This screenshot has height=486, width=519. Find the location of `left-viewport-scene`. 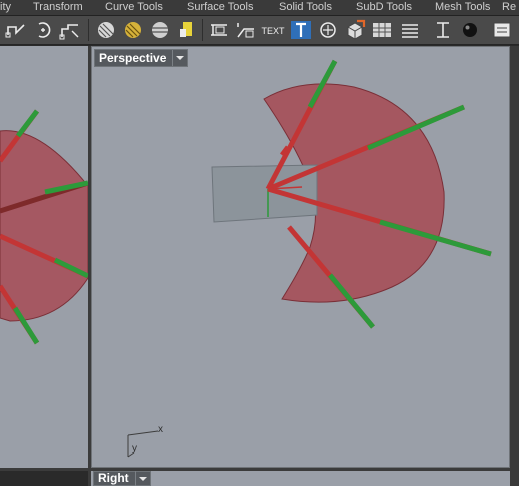

left-viewport-scene is located at coordinates (44, 227).